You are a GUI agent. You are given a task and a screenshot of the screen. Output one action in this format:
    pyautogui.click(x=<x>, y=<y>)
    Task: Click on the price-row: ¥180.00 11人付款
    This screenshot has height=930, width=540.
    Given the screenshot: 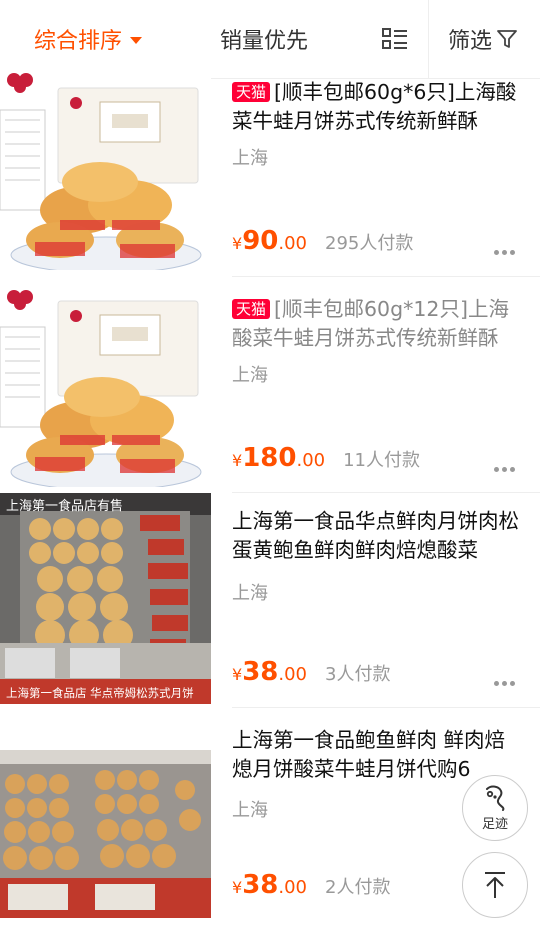 What is the action you would take?
    pyautogui.click(x=378, y=463)
    